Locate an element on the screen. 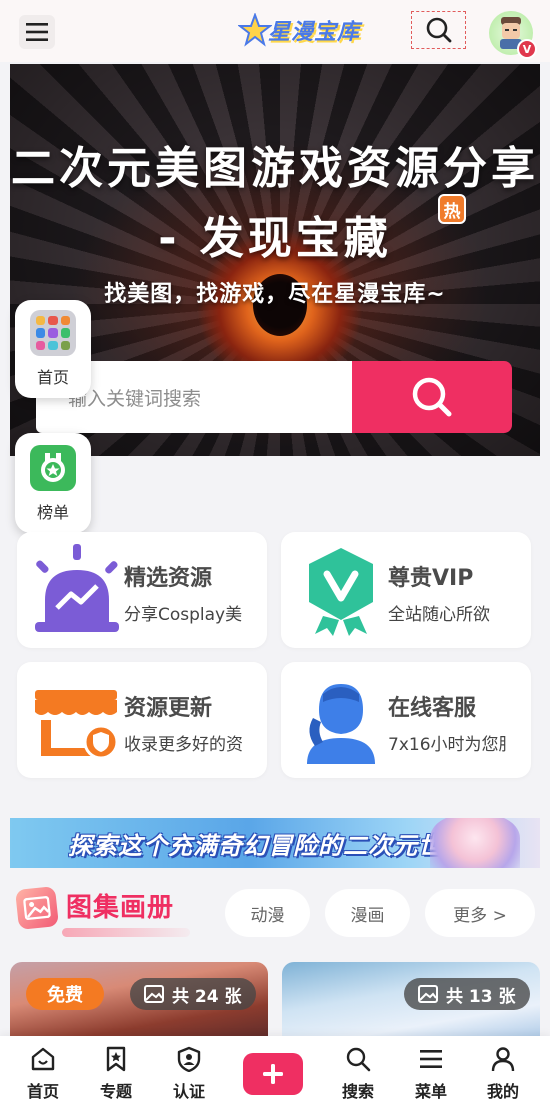 This screenshot has width=550, height=1100. menu-button is located at coordinates (37, 32).